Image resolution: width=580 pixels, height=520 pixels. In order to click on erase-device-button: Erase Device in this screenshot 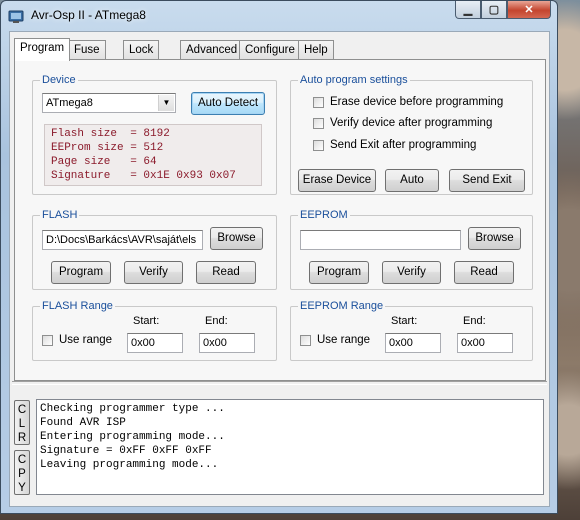, I will do `click(337, 180)`.